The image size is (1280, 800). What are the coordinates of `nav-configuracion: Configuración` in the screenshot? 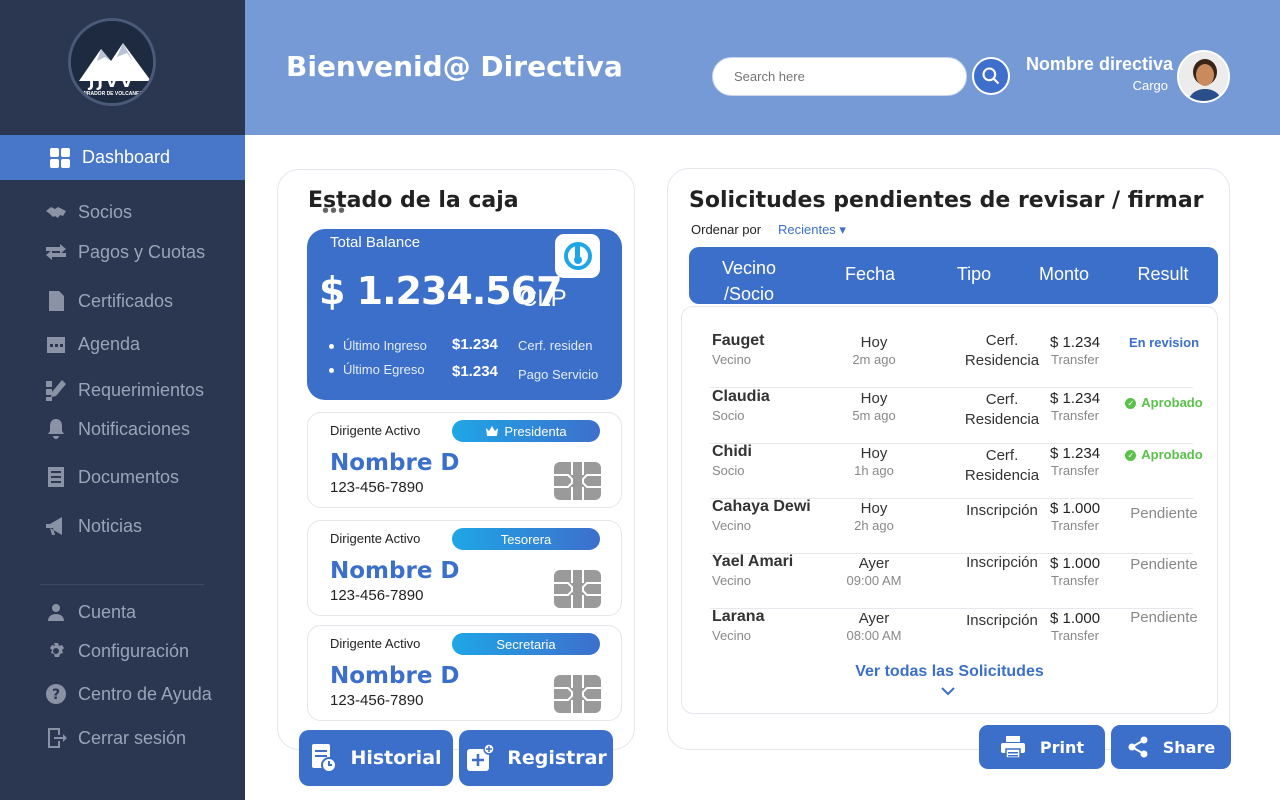 It's located at (116, 651).